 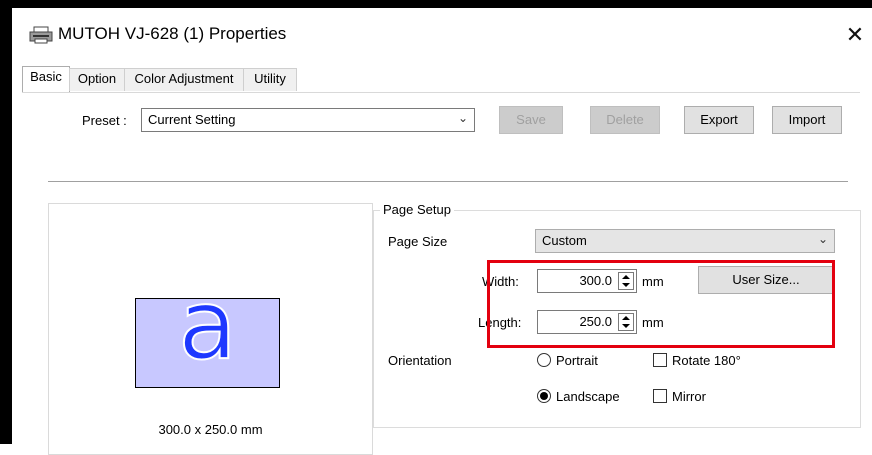 I want to click on tab-option: Option, so click(x=97, y=79).